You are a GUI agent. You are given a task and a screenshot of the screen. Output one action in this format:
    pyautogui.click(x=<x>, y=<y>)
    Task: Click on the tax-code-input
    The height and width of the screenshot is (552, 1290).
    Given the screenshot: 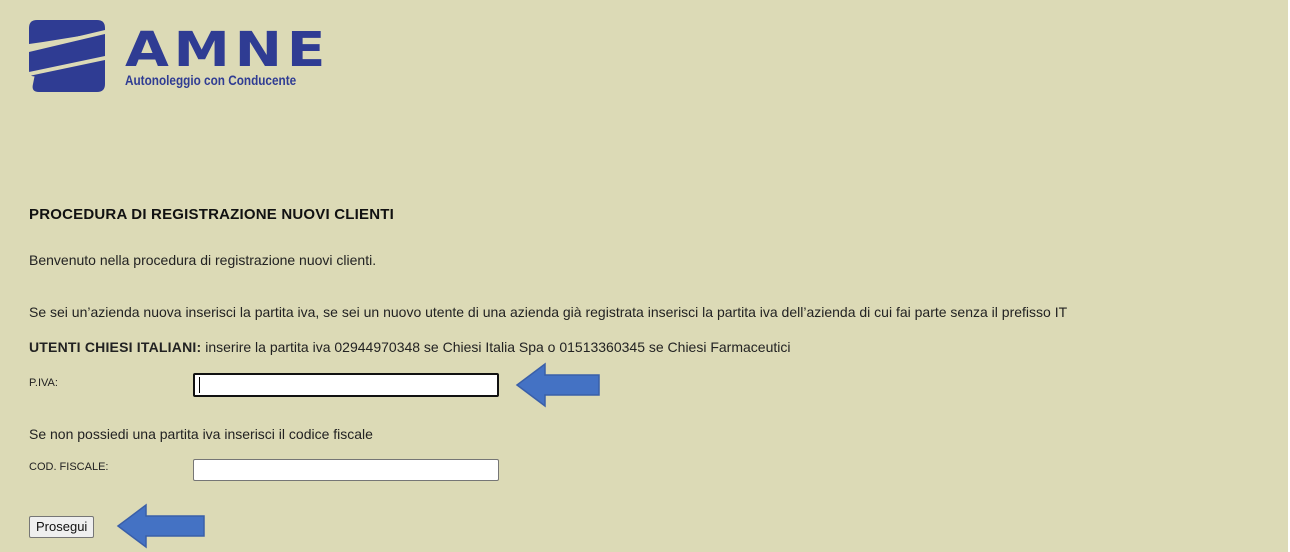 What is the action you would take?
    pyautogui.click(x=346, y=470)
    